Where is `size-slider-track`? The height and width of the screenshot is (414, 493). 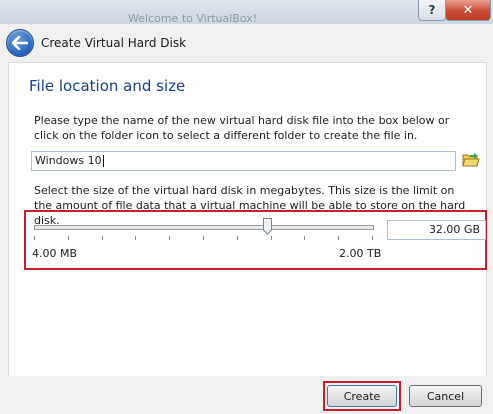 size-slider-track is located at coordinates (204, 227).